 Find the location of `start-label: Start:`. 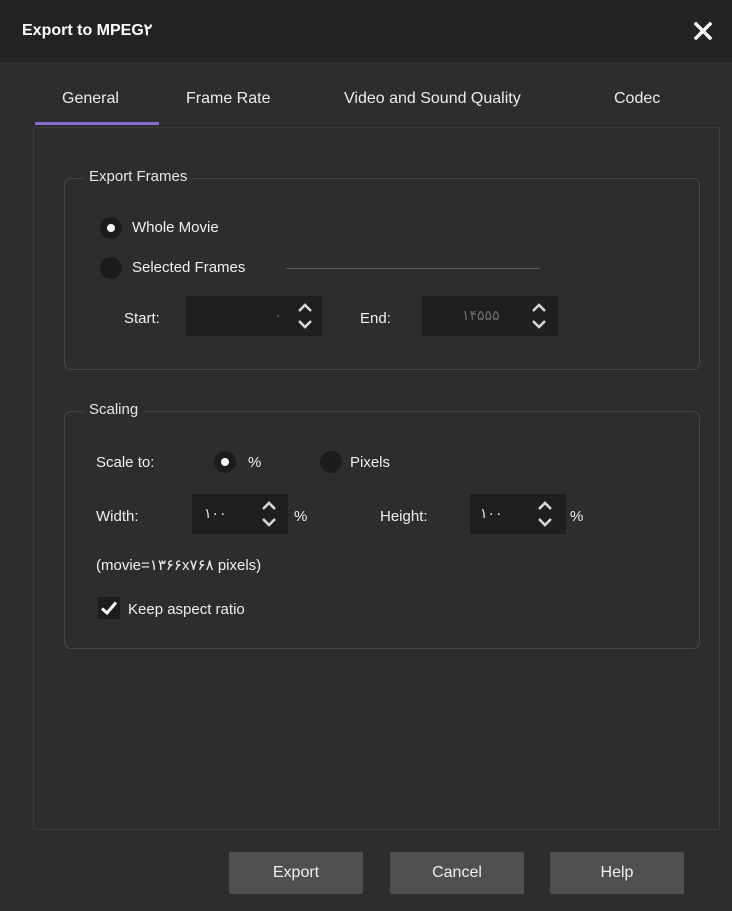

start-label: Start: is located at coordinates (142, 318).